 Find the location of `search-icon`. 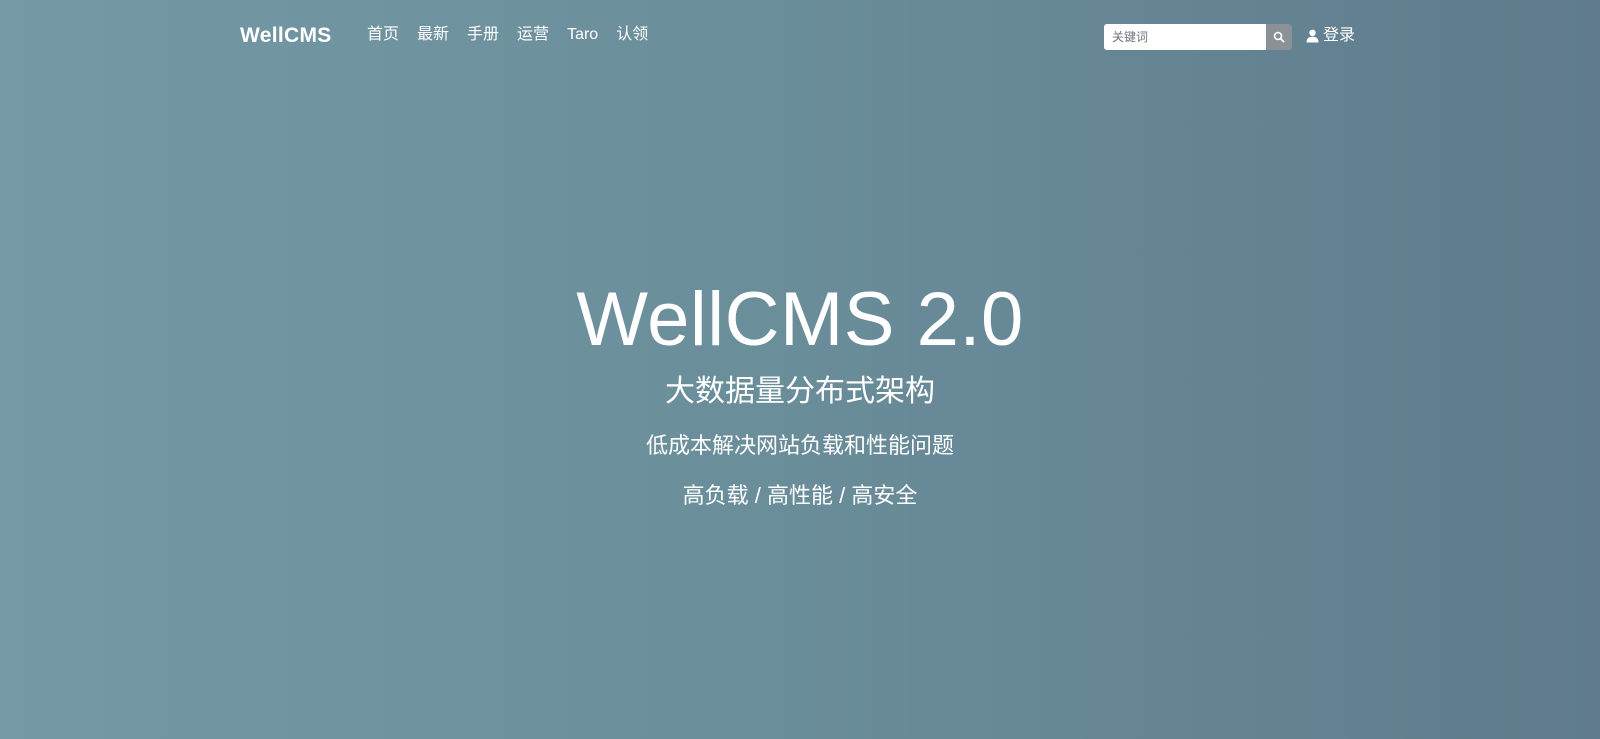

search-icon is located at coordinates (1279, 37).